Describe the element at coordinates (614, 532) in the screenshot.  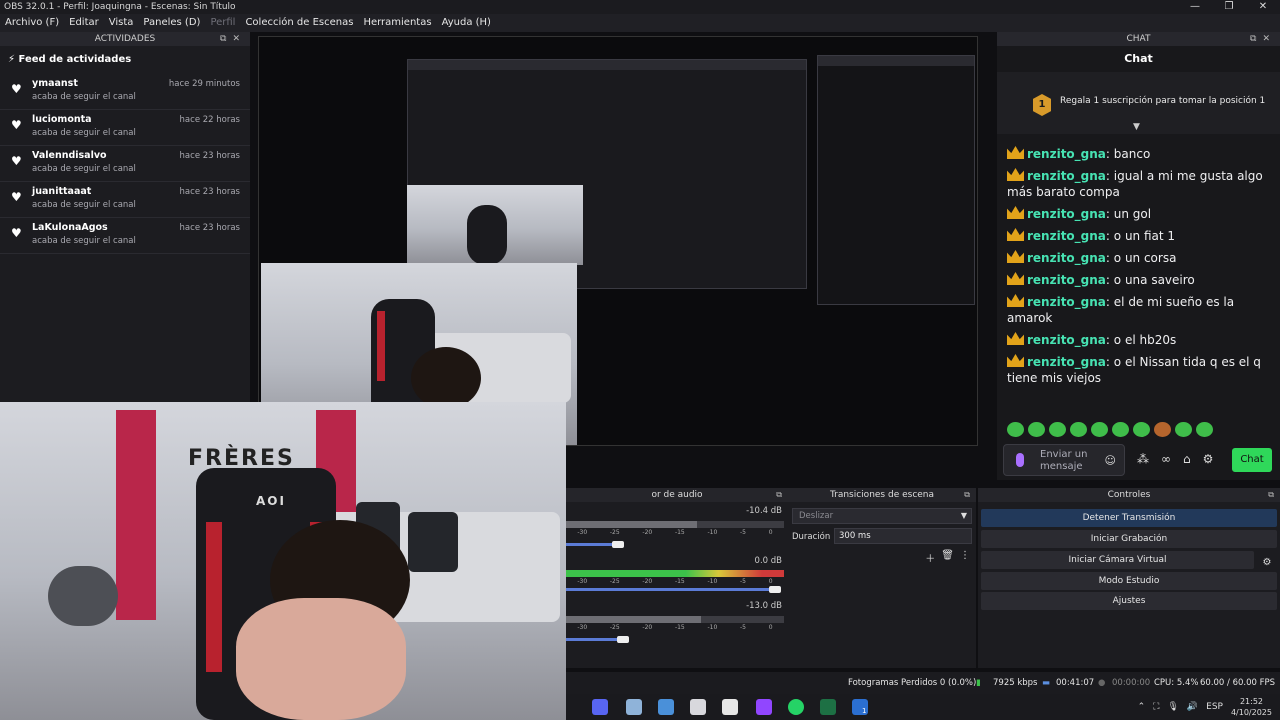
I see `tick: -25` at that location.